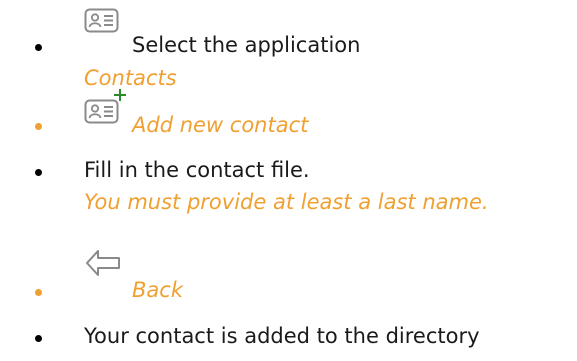 This screenshot has height=361, width=577. I want to click on back-arrow-icon, so click(103, 267).